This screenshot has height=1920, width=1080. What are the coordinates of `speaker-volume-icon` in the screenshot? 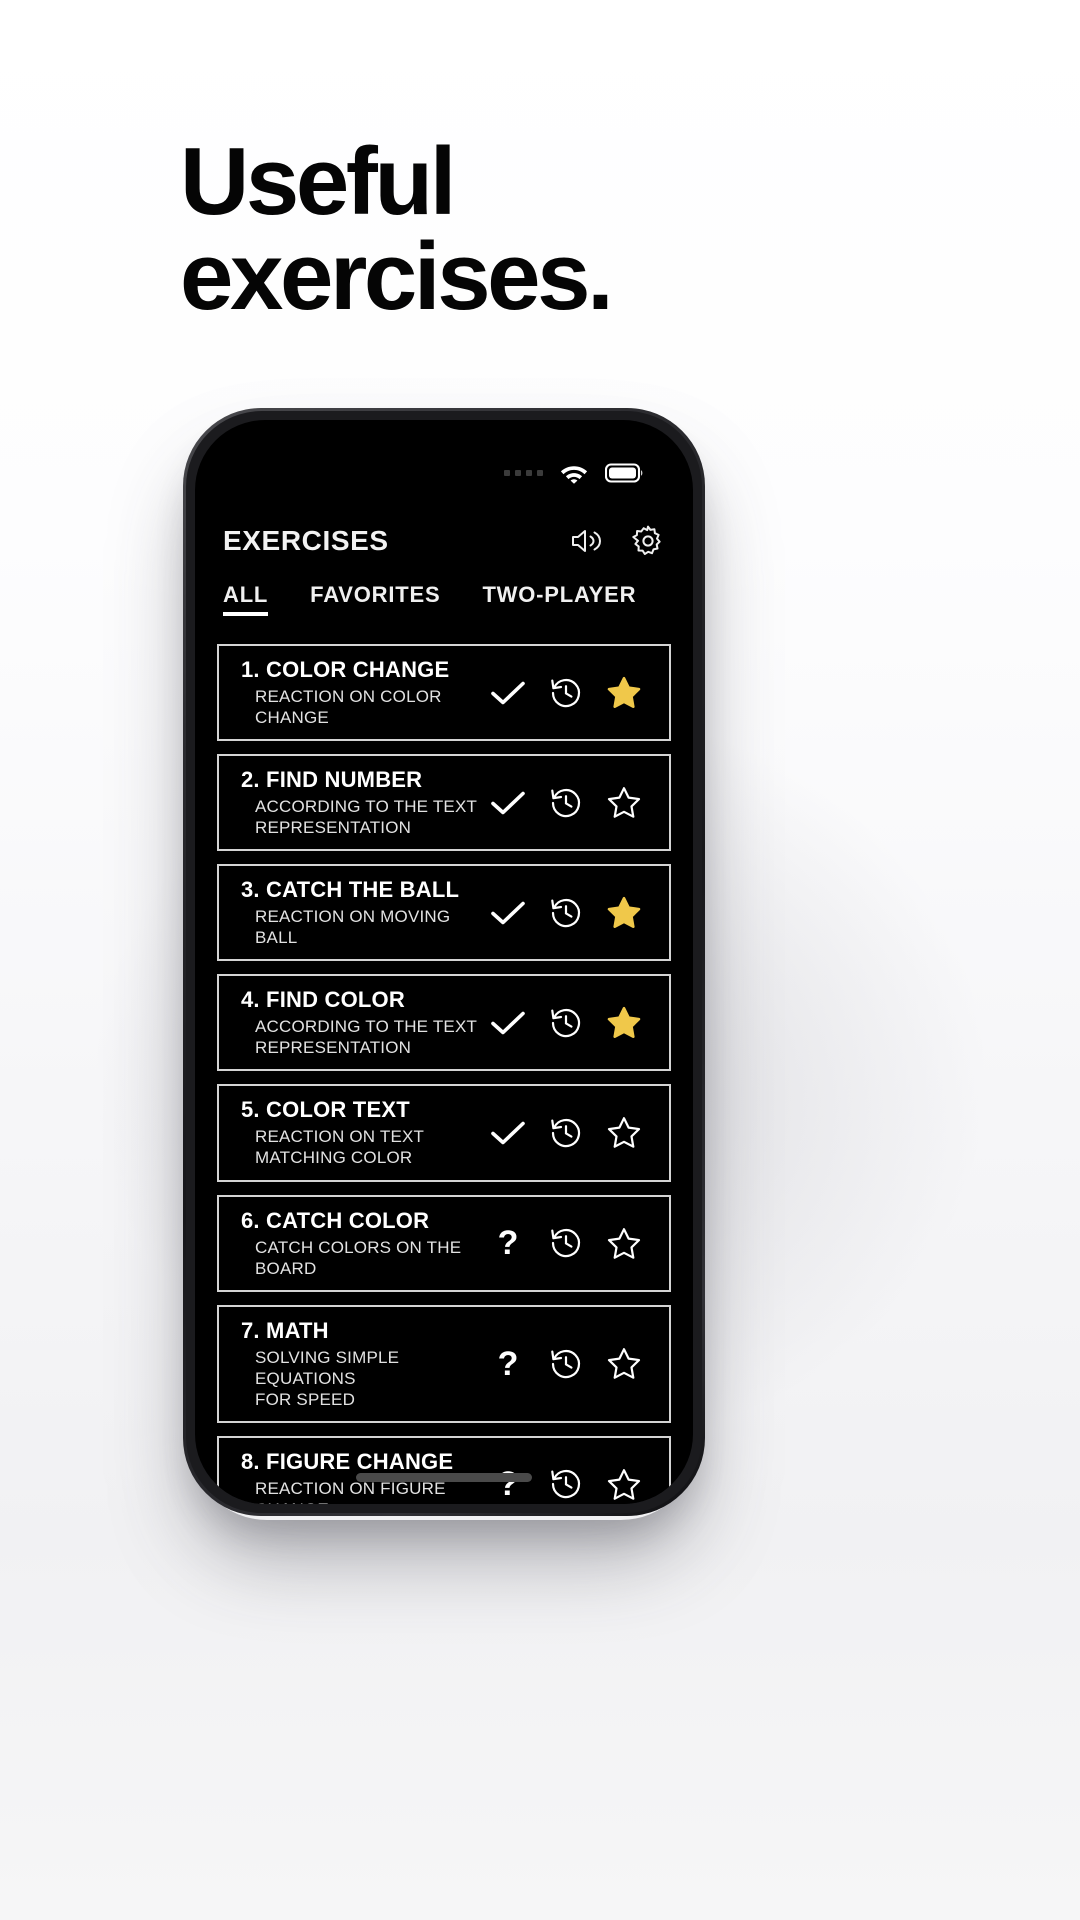 It's located at (586, 541).